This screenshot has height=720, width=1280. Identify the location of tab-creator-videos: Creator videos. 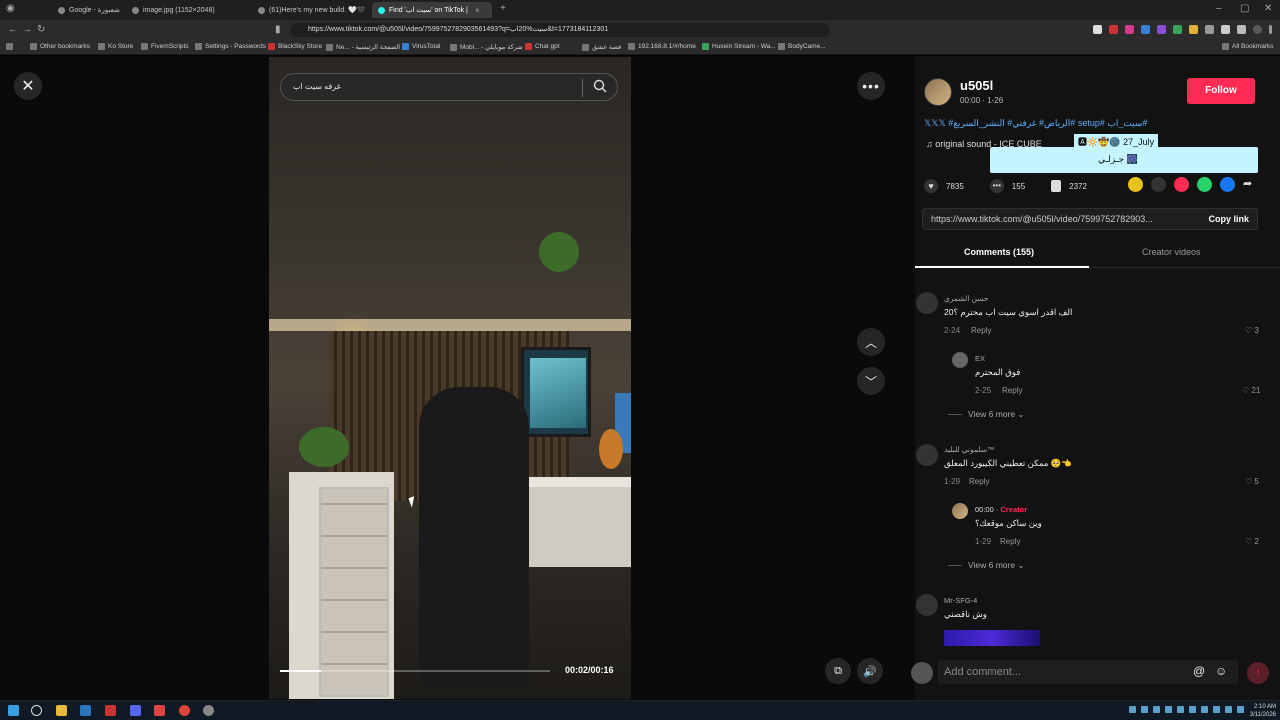
(1171, 252).